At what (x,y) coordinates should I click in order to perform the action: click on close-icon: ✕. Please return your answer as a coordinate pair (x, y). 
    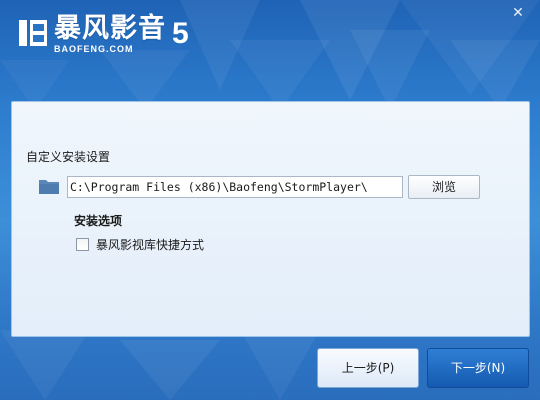
    Looking at the image, I should click on (518, 13).